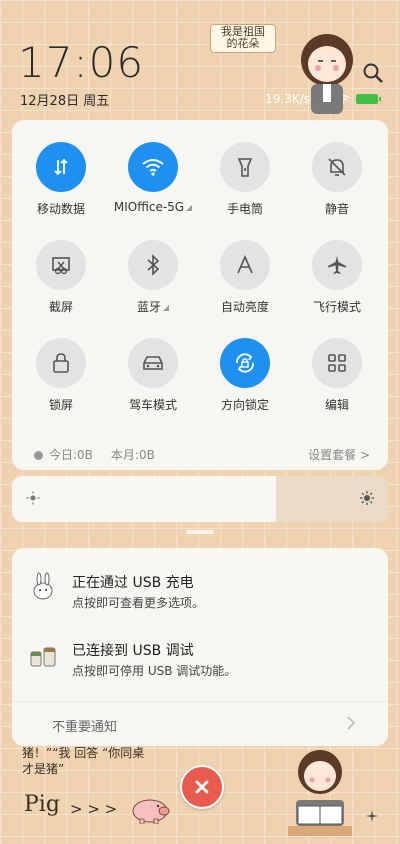  Describe the element at coordinates (337, 363) in the screenshot. I see `edit-grid-icon` at that location.